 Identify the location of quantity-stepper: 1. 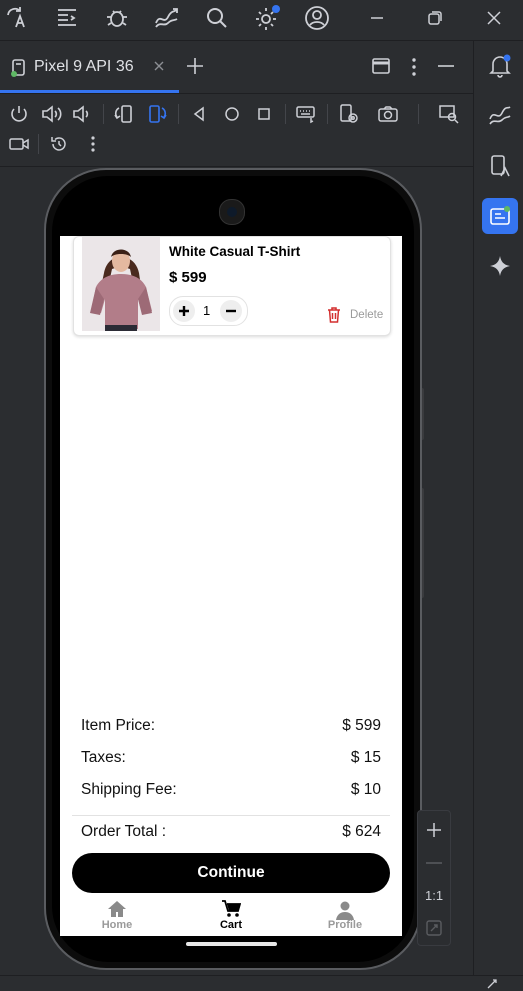
(208, 311).